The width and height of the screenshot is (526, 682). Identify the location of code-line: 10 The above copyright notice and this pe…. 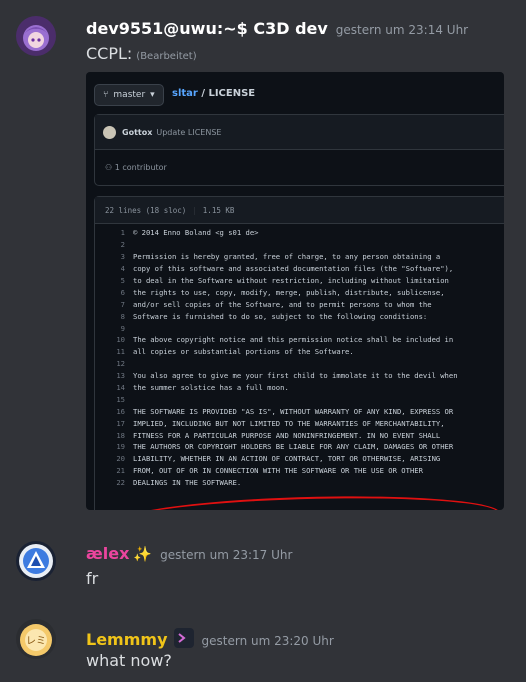
(299, 340).